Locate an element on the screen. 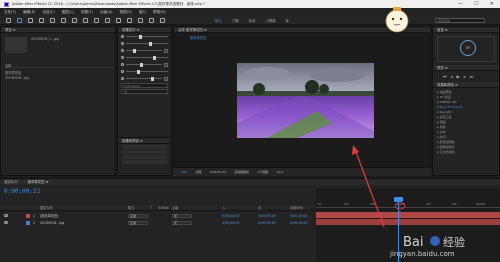  clone-stamp-tool-icon is located at coordinates (129, 20).